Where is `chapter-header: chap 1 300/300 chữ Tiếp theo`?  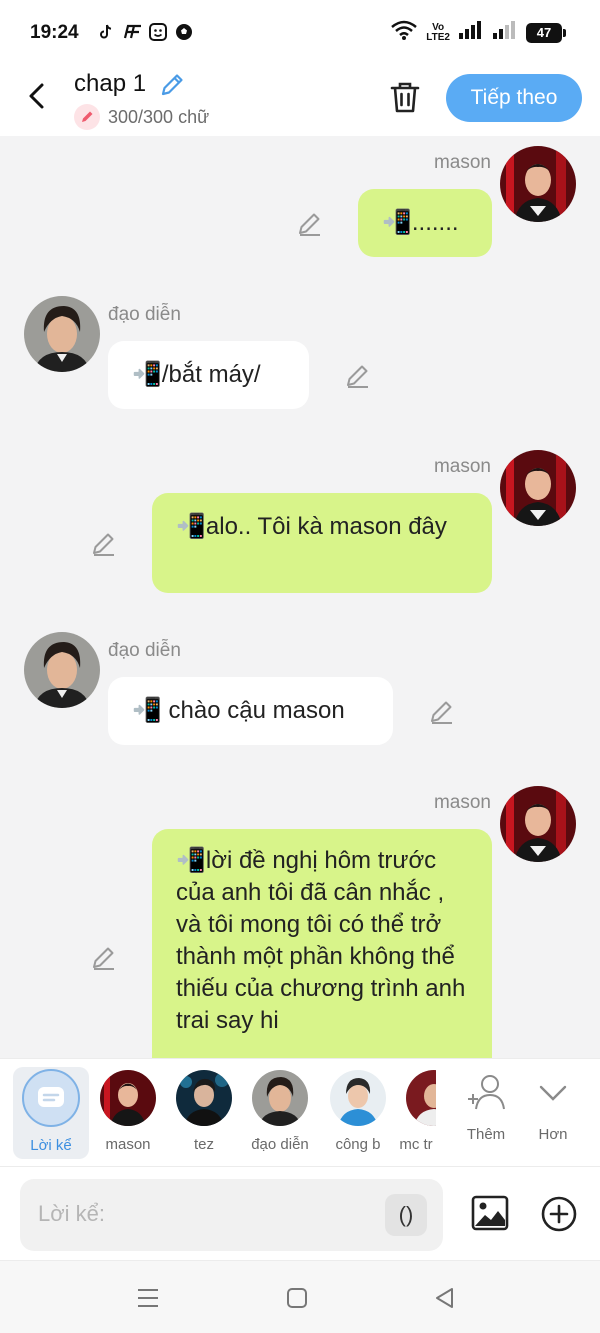 chapter-header: chap 1 300/300 chữ Tiếp theo is located at coordinates (300, 100).